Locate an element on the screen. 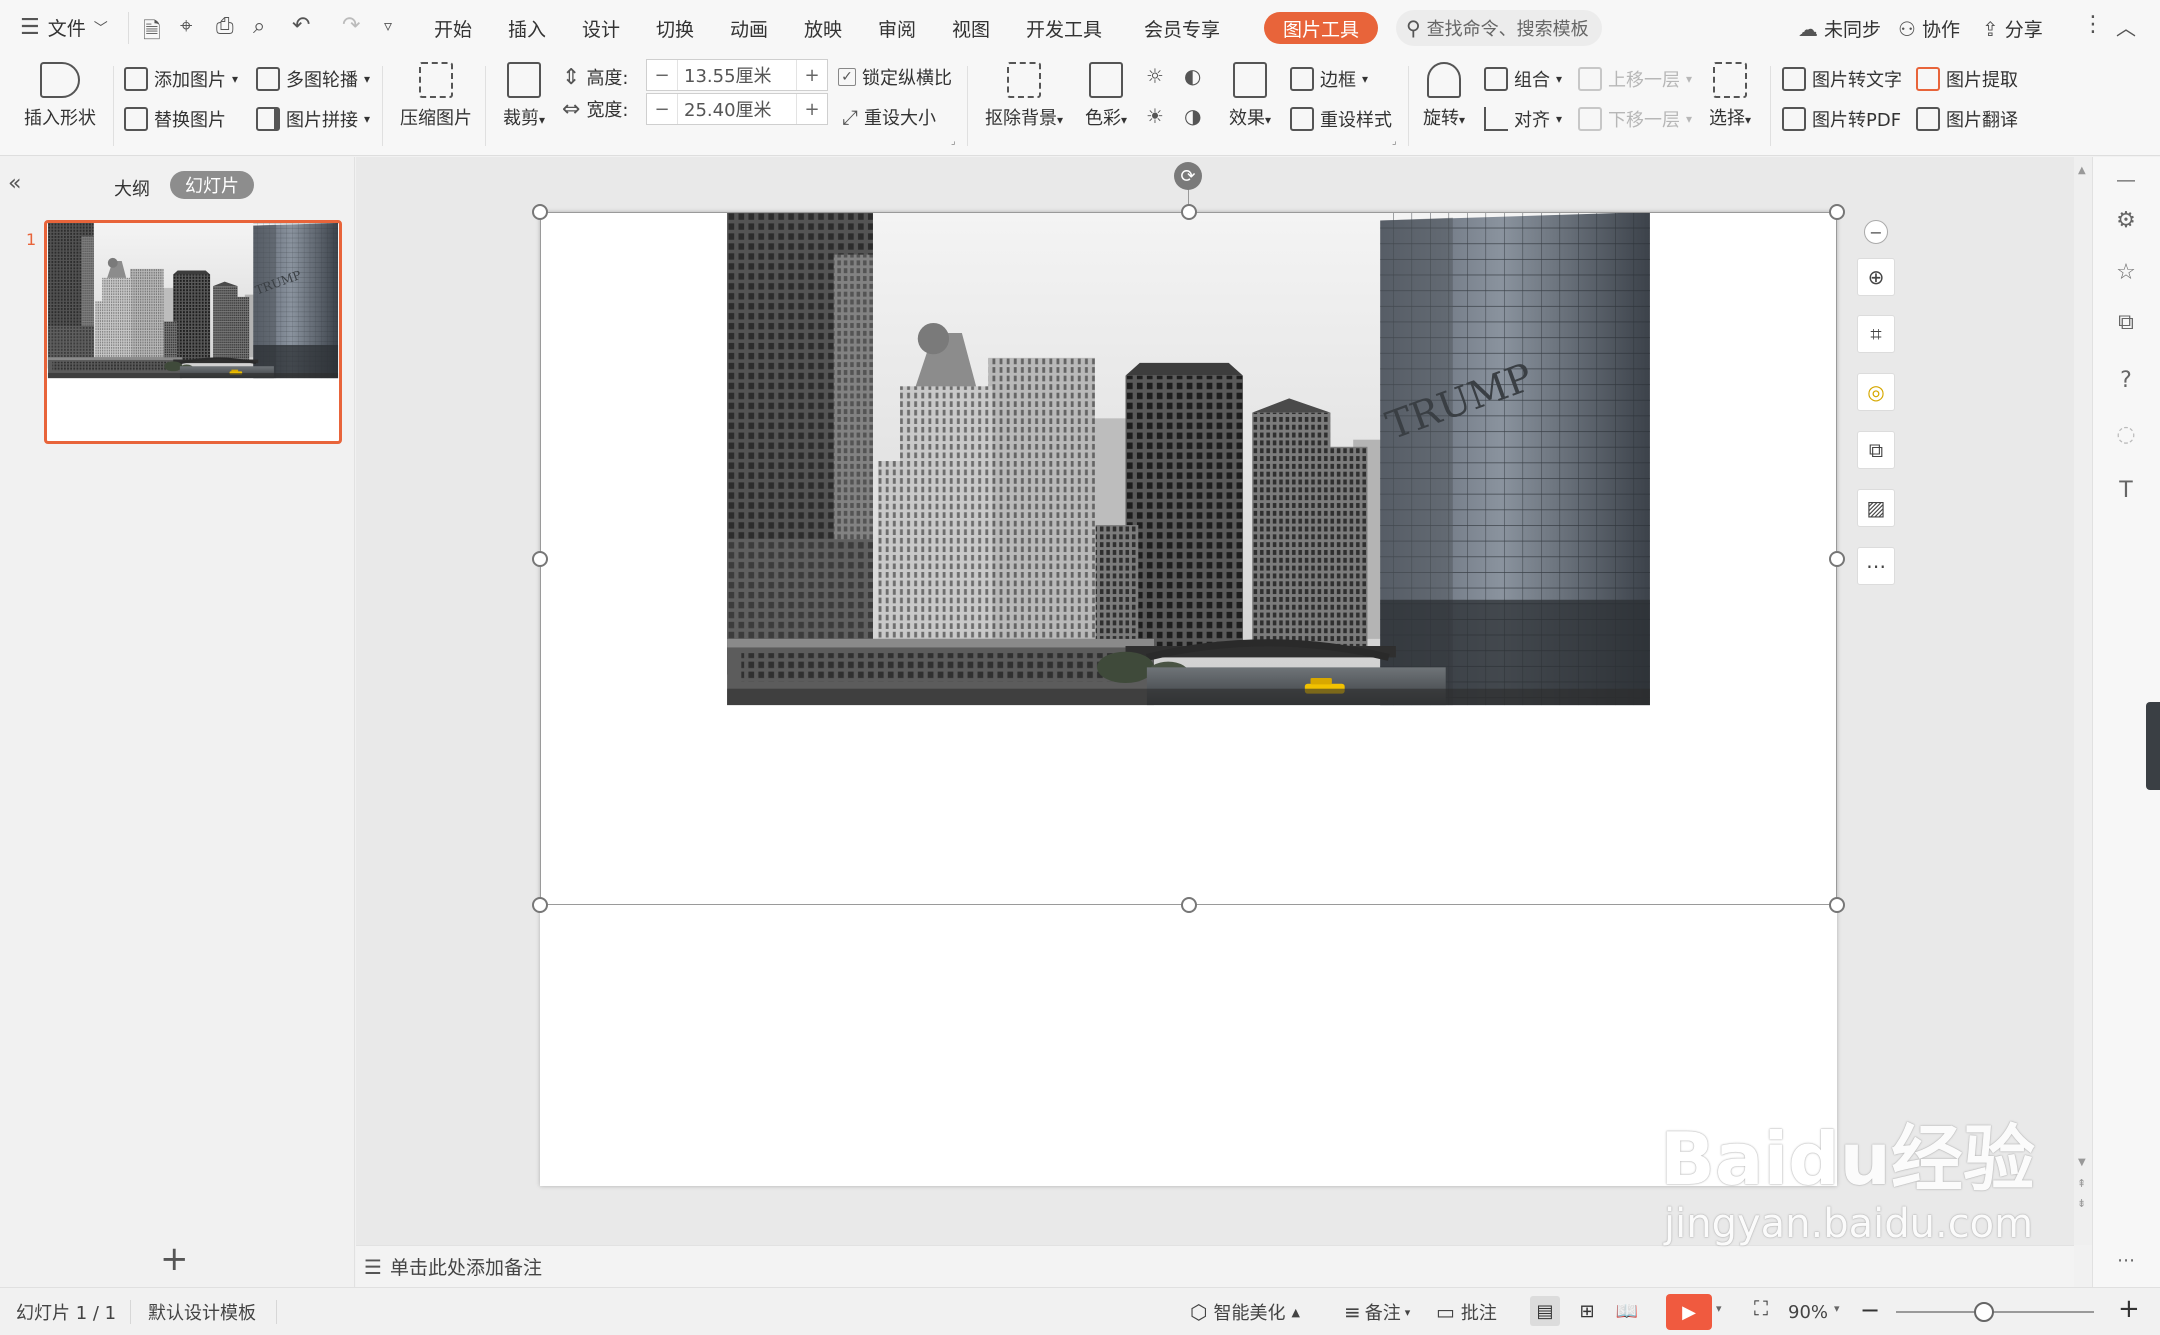 The height and width of the screenshot is (1335, 2160). contrast-up-icon: ◐ is located at coordinates (1192, 76).